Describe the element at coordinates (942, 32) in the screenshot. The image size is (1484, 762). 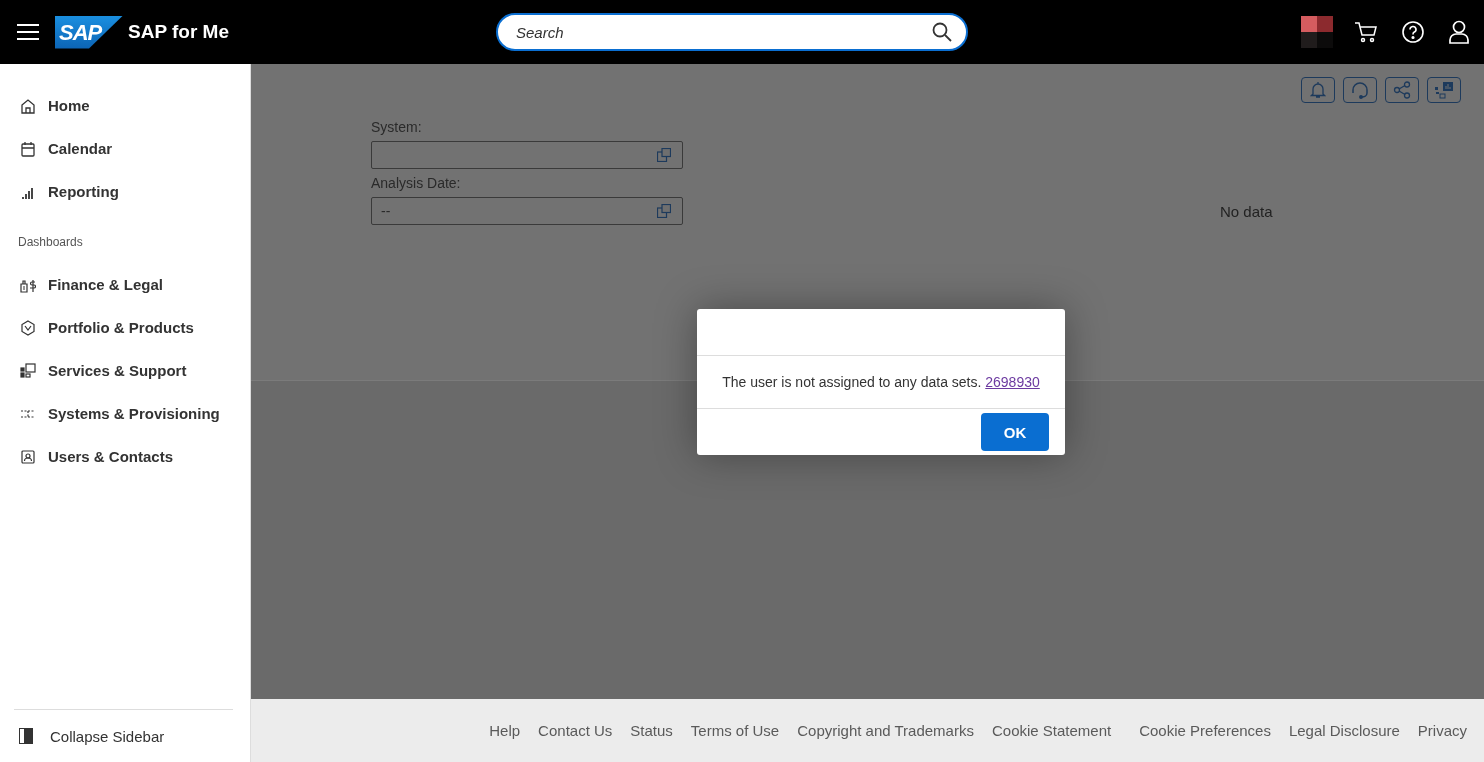
I see `search-icon` at that location.